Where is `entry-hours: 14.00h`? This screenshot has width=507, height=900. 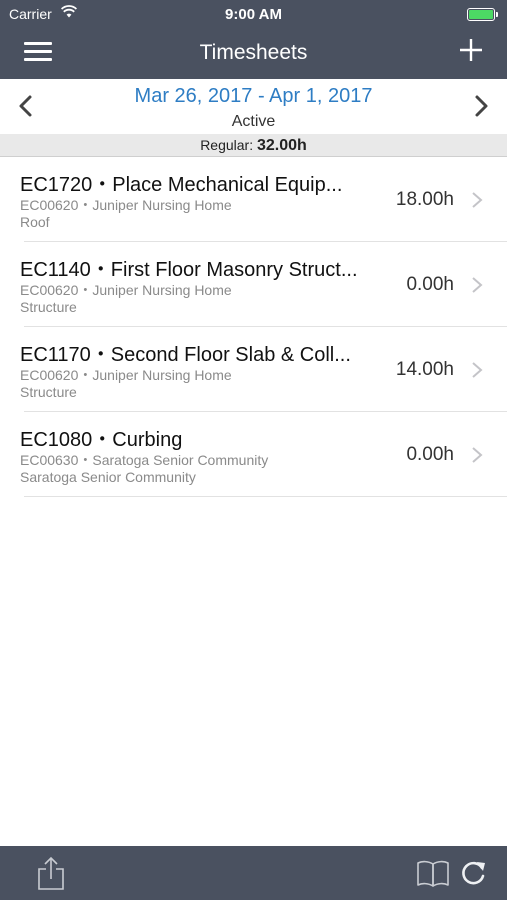 entry-hours: 14.00h is located at coordinates (424, 369).